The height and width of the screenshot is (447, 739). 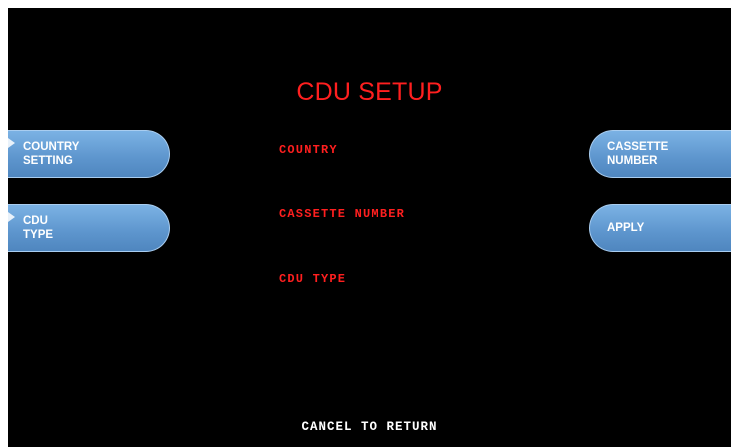 What do you see at coordinates (51, 154) in the screenshot?
I see `country-setting-label: COUNTRY SETTING` at bounding box center [51, 154].